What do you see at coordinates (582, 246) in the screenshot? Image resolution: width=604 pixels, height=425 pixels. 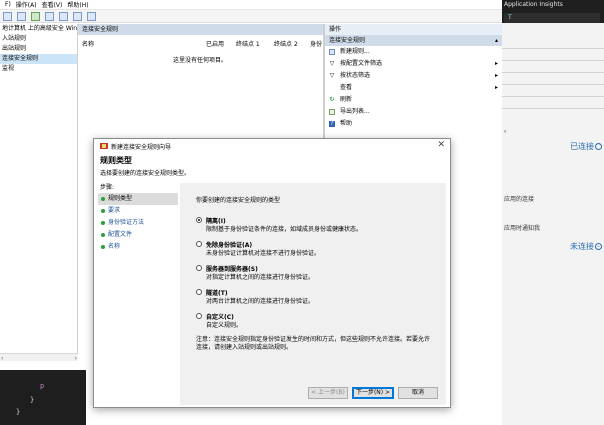 I see `disconnected-status: 未连接` at bounding box center [582, 246].